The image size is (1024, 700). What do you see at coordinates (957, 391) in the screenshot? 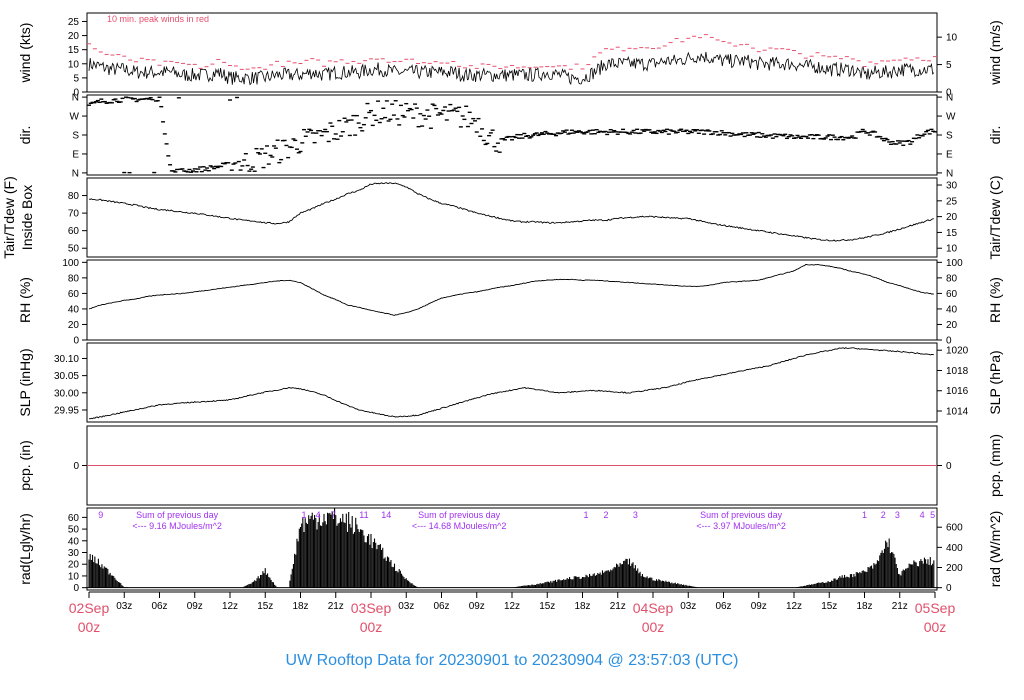
I see `y-right-tick-label: 1016` at bounding box center [957, 391].